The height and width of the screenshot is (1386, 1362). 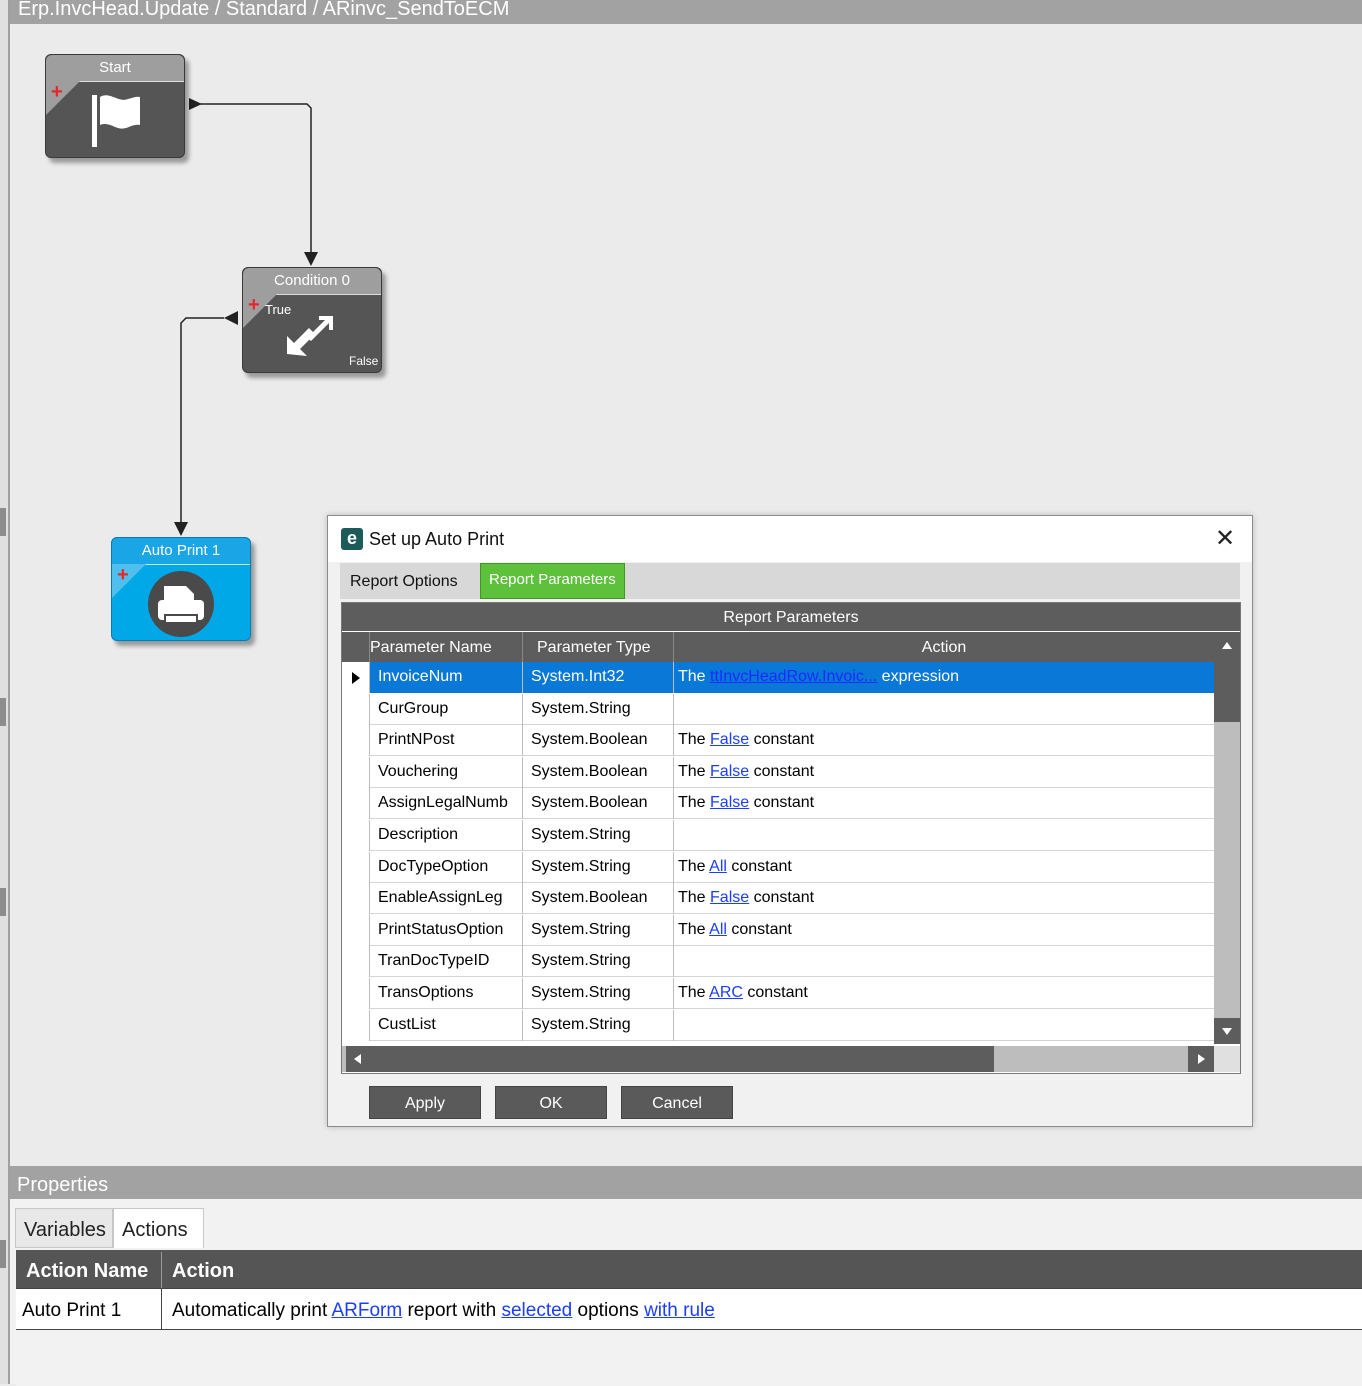 What do you see at coordinates (366, 1310) in the screenshot?
I see `action-option-link: ARForm` at bounding box center [366, 1310].